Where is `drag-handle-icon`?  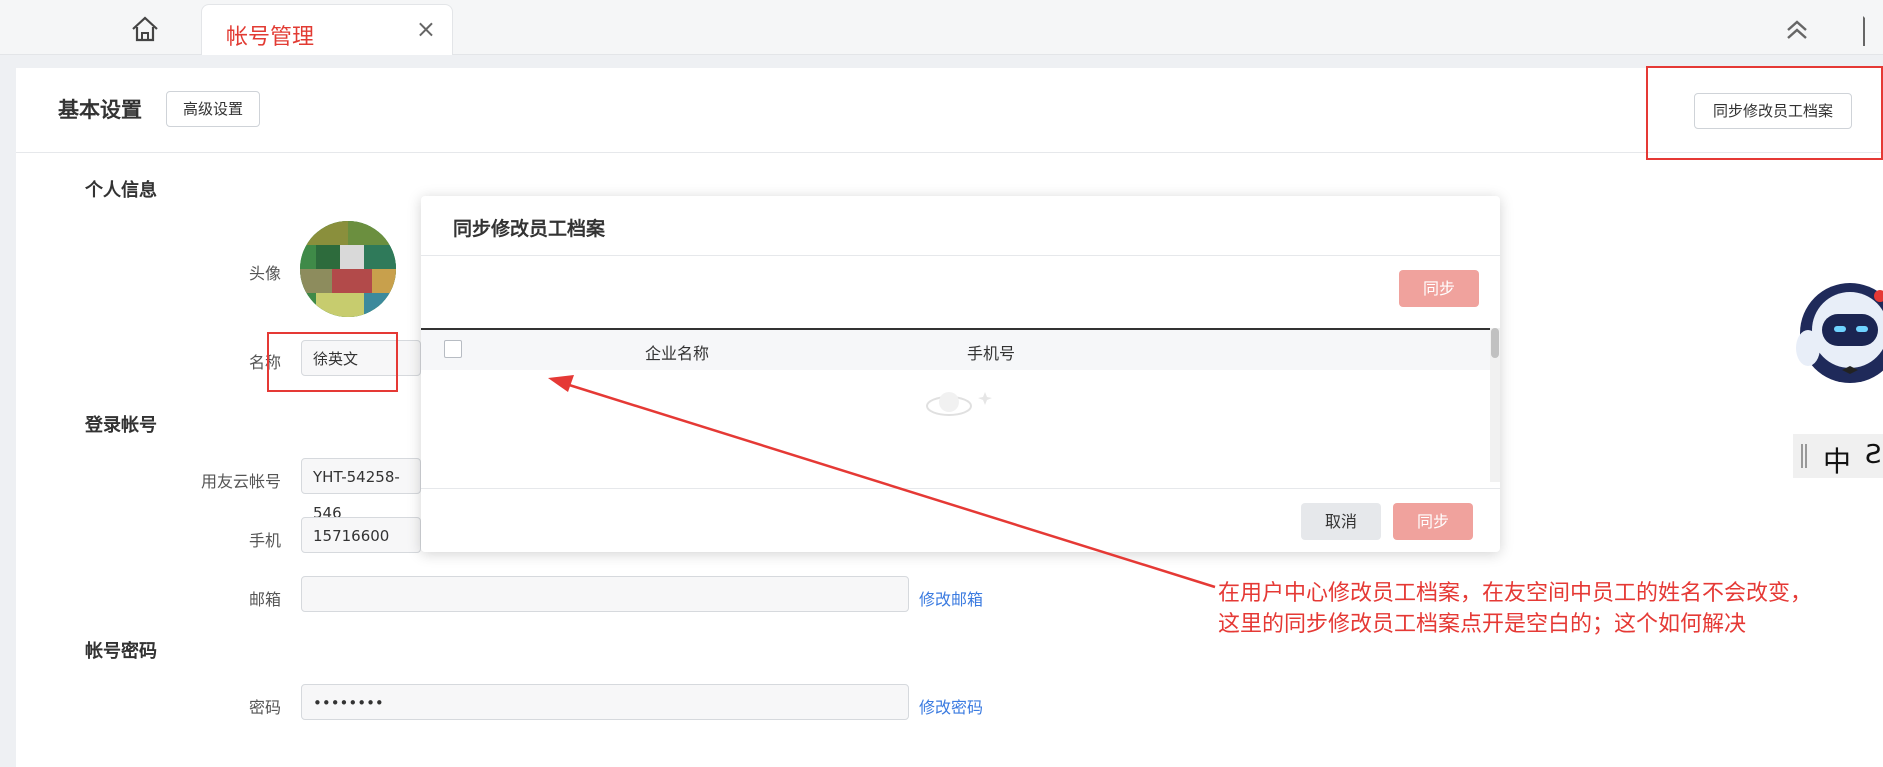 drag-handle-icon is located at coordinates (1804, 456).